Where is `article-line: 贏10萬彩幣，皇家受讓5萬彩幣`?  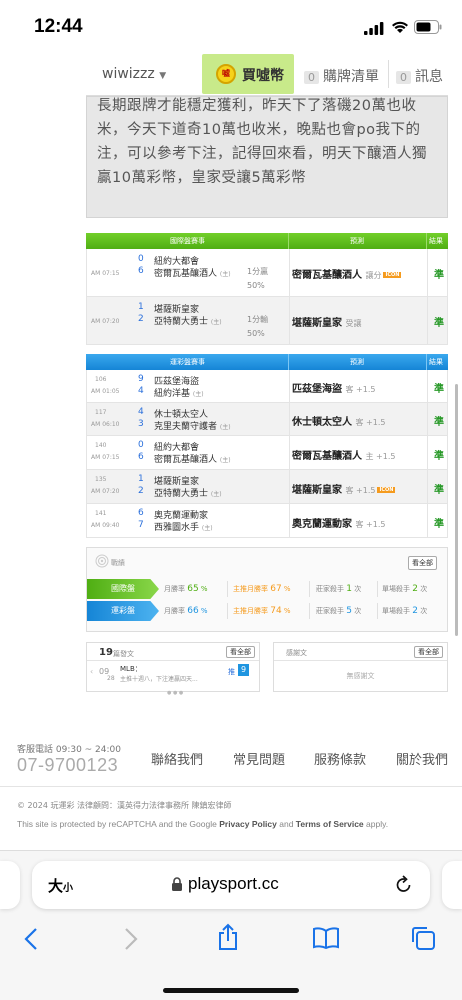 article-line: 贏10萬彩幣，皇家受讓5萬彩幣 is located at coordinates (202, 178).